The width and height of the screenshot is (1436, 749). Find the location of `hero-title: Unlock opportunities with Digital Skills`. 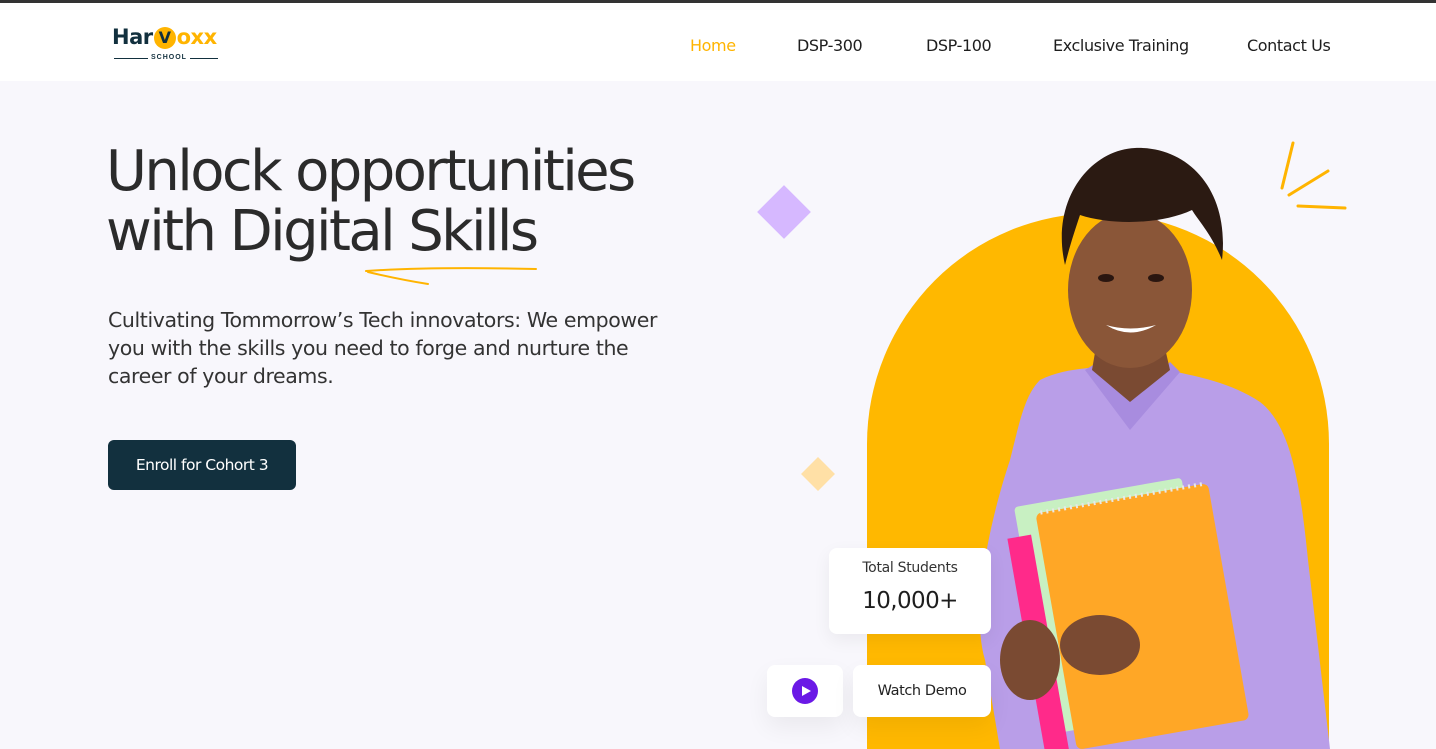

hero-title: Unlock opportunities with Digital Skills is located at coordinates (416, 202).